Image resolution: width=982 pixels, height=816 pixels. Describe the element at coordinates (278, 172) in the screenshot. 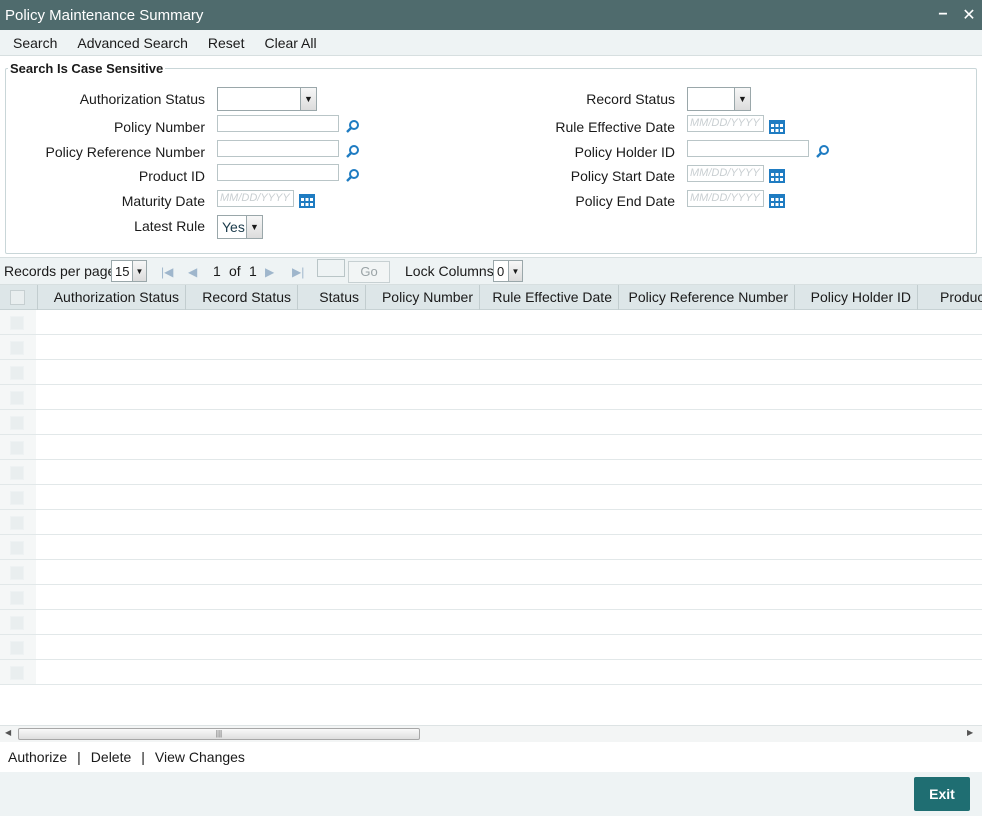

I see `product-id-input` at that location.